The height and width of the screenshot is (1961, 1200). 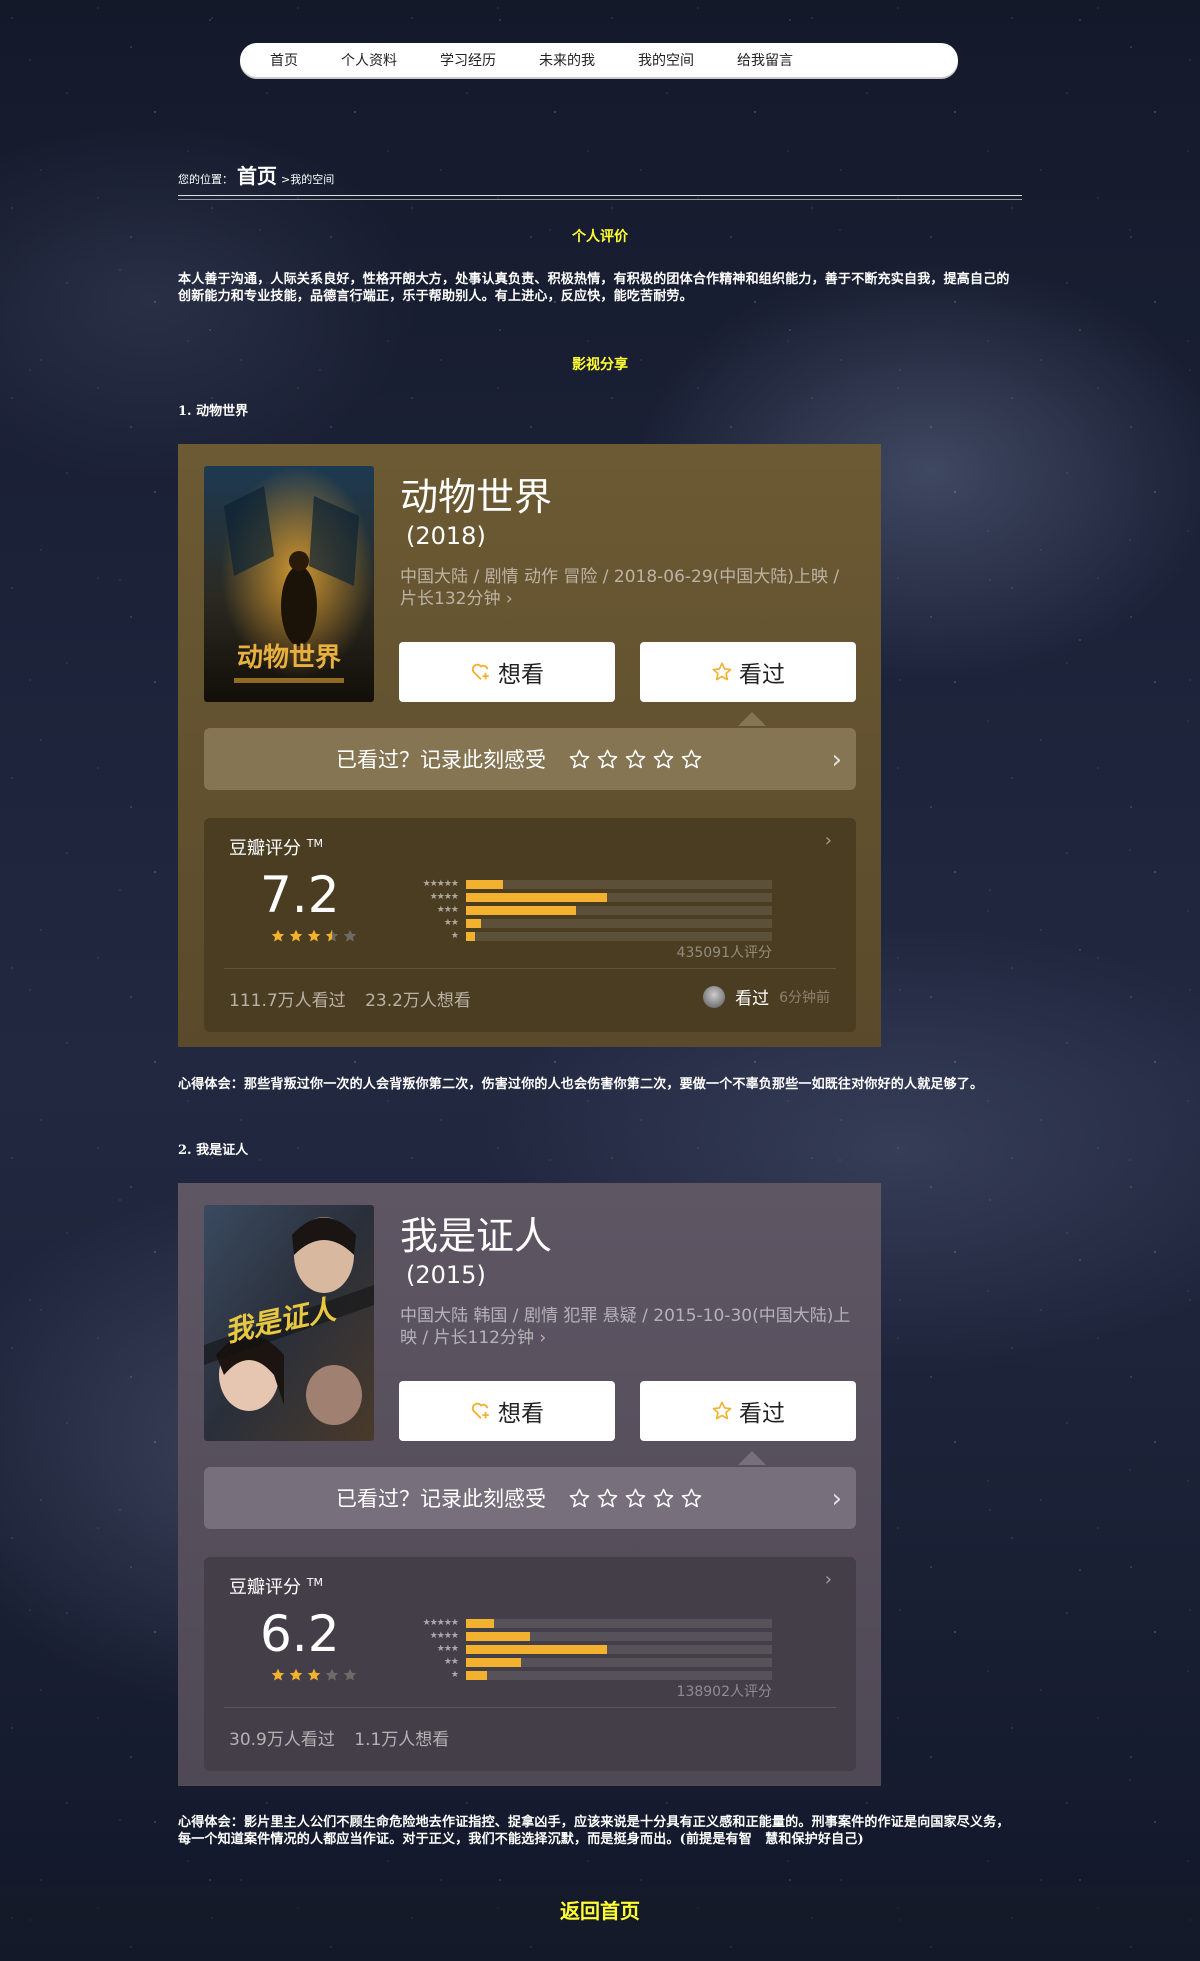 What do you see at coordinates (289, 658) in the screenshot?
I see `poster-title-text: 动物世界` at bounding box center [289, 658].